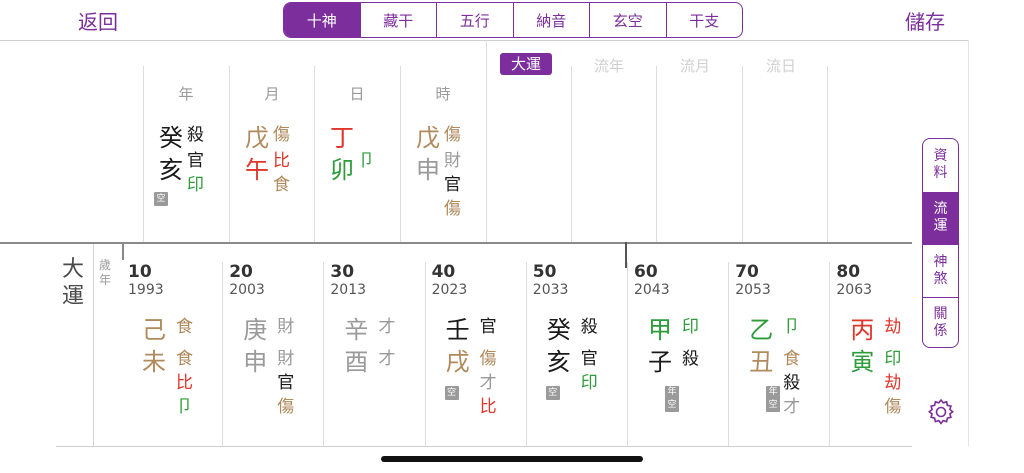 Image resolution: width=1024 pixels, height=473 pixels. Describe the element at coordinates (753, 290) in the screenshot. I see `dayun-year: 2053` at that location.